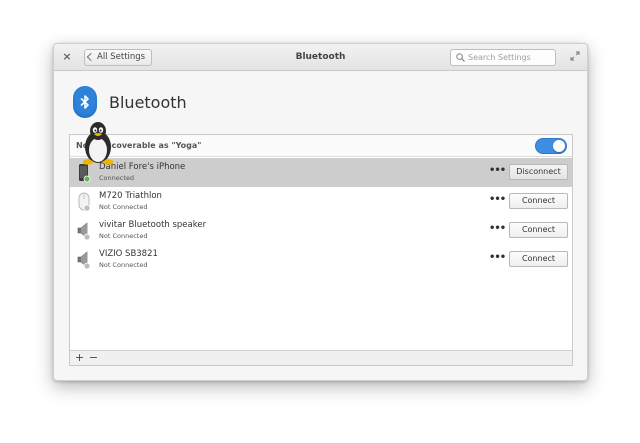 The height and width of the screenshot is (443, 640). I want to click on maximize-icon, so click(575, 56).